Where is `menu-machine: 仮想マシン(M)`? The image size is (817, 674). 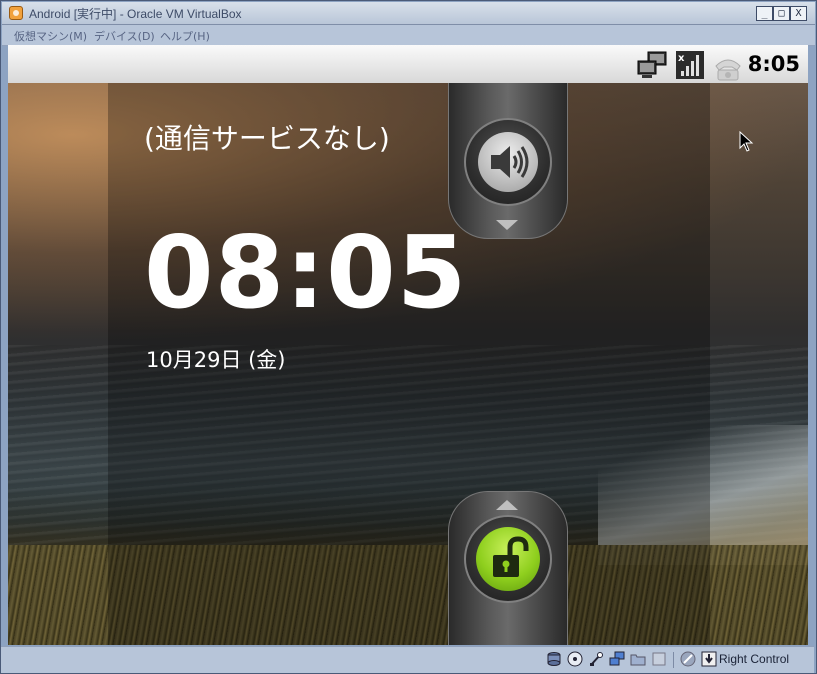 menu-machine: 仮想マシン(M) is located at coordinates (50, 36).